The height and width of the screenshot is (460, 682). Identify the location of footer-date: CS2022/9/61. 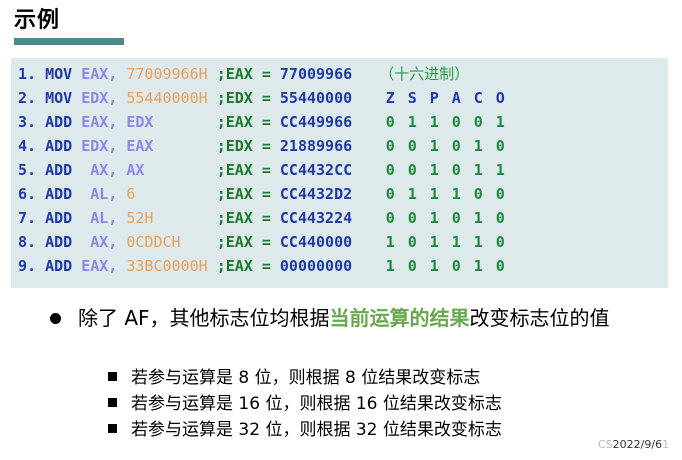
(633, 444).